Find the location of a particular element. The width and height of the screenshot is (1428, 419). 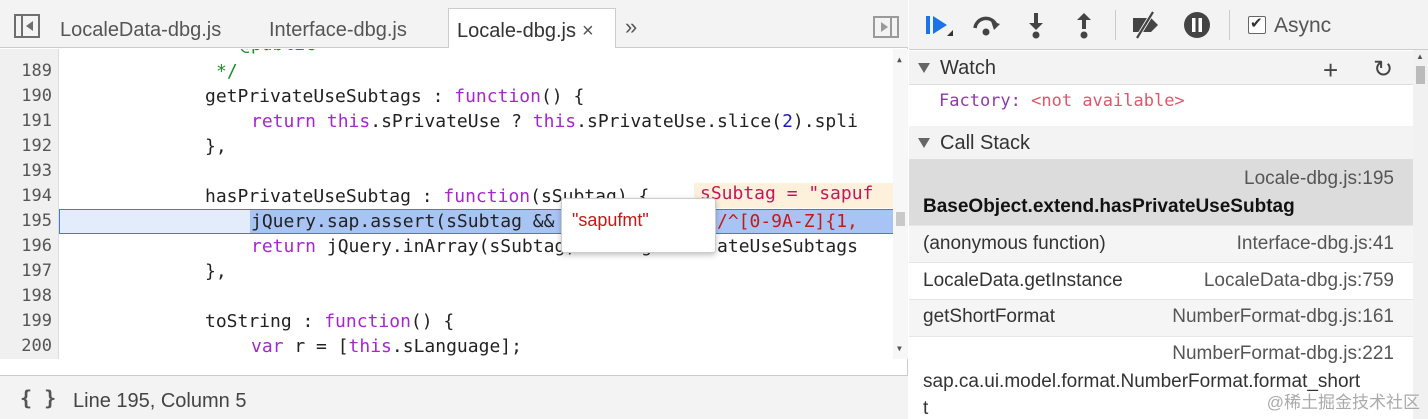

tab-label: Locale-dbg.js is located at coordinates (516, 31).